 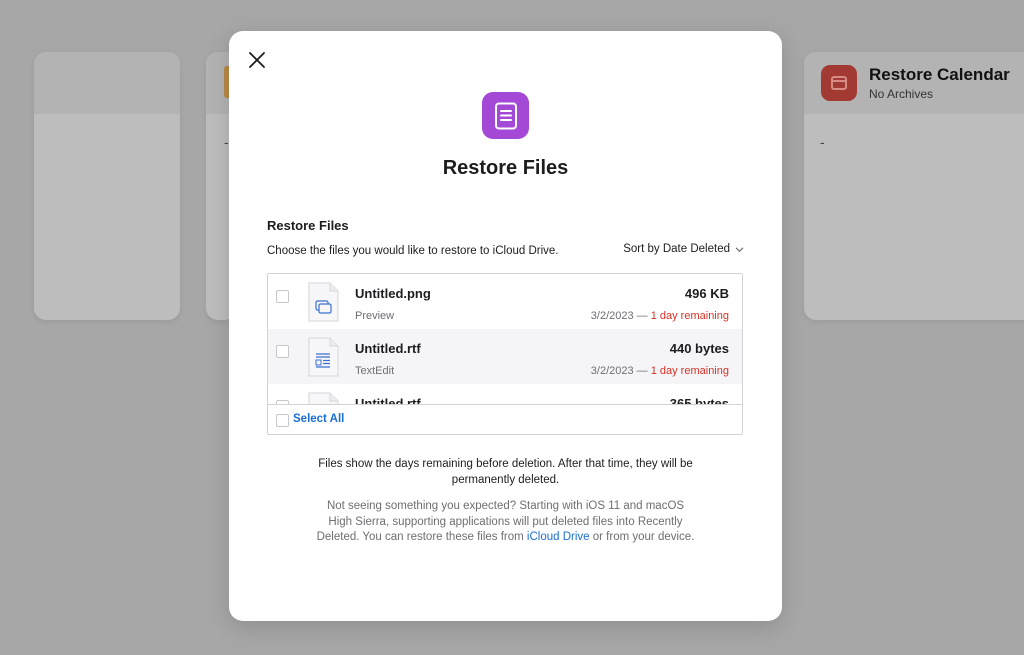 I want to click on restore-calendar-subtitle: No Archives, so click(x=901, y=94).